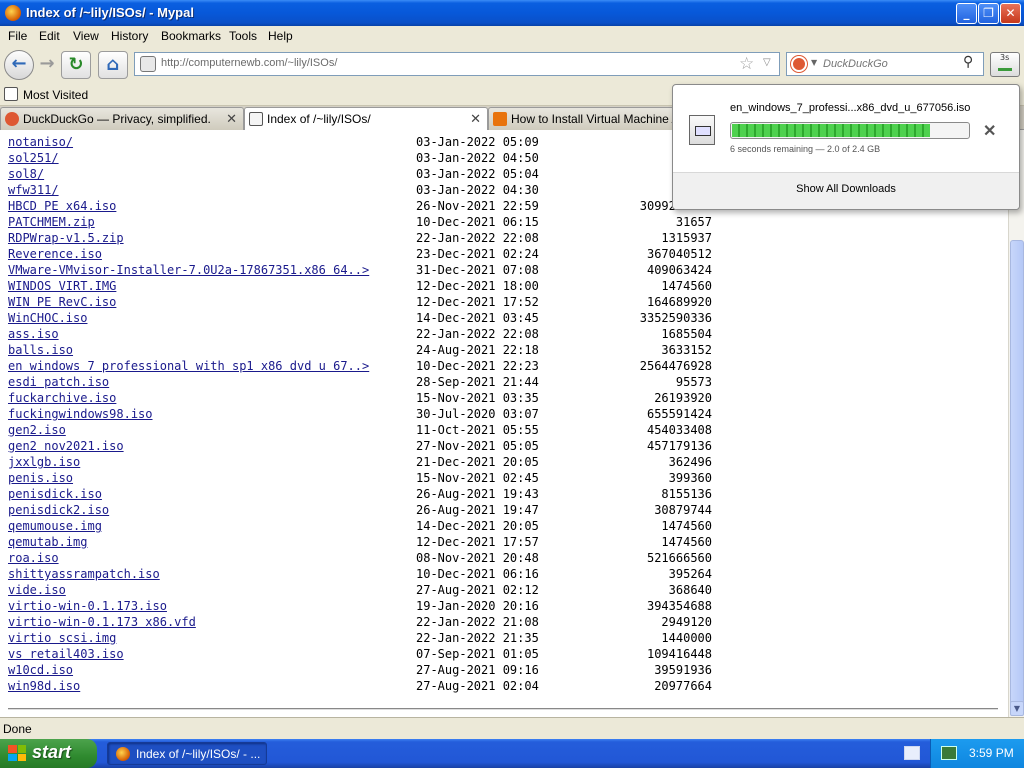  What do you see at coordinates (33, 558) in the screenshot?
I see `file-link: roa.iso` at bounding box center [33, 558].